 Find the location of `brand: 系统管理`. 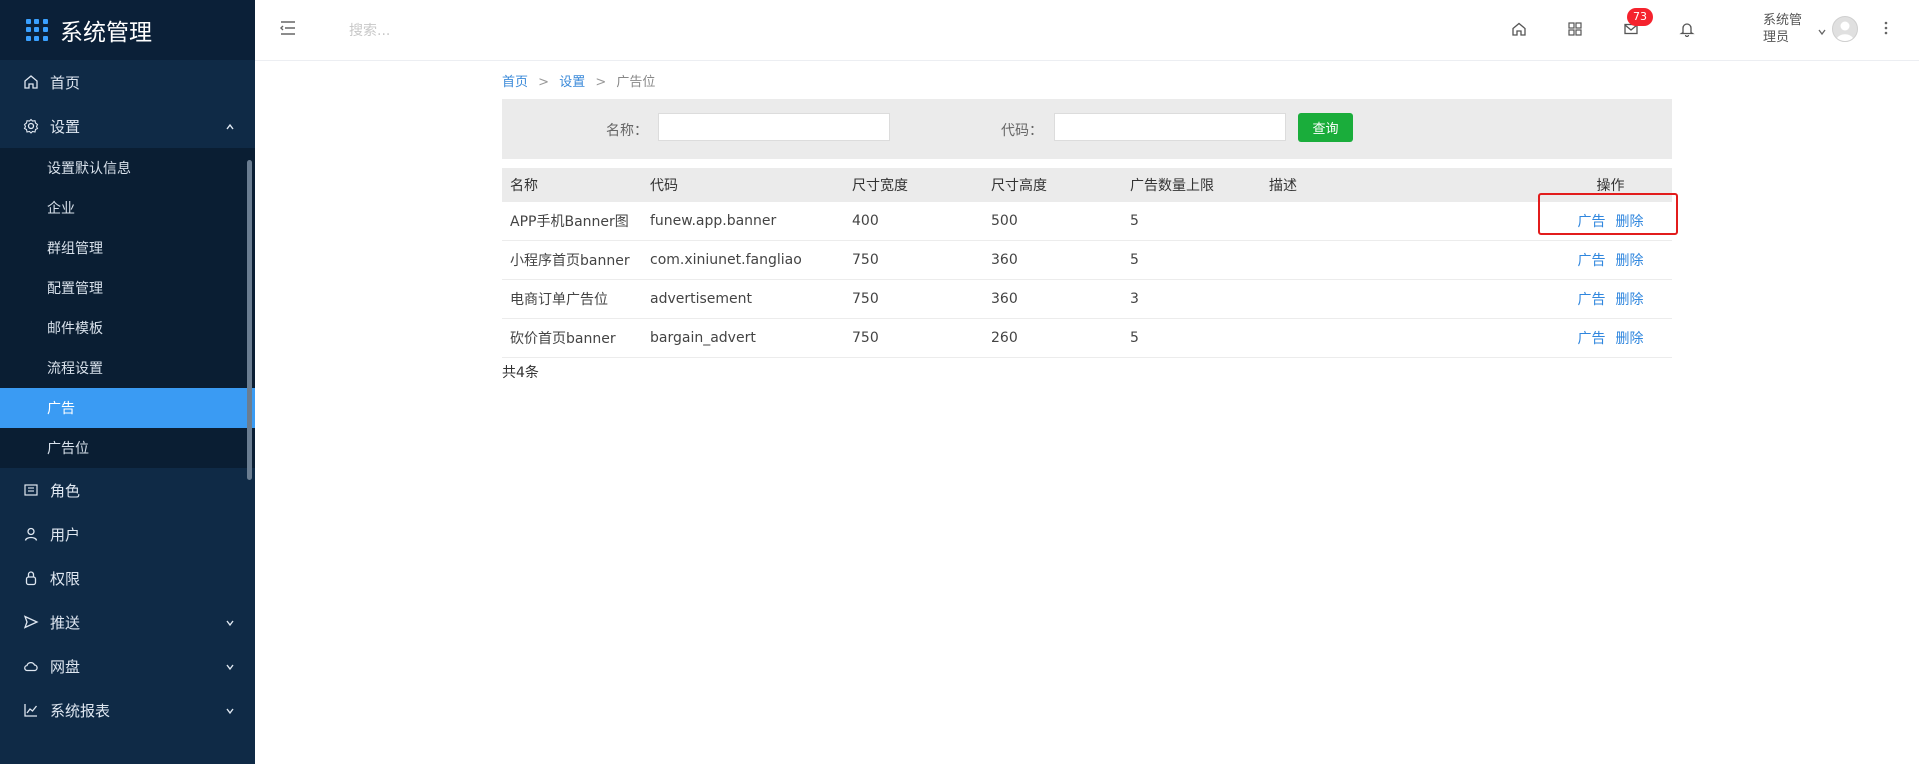

brand: 系统管理 is located at coordinates (127, 30).